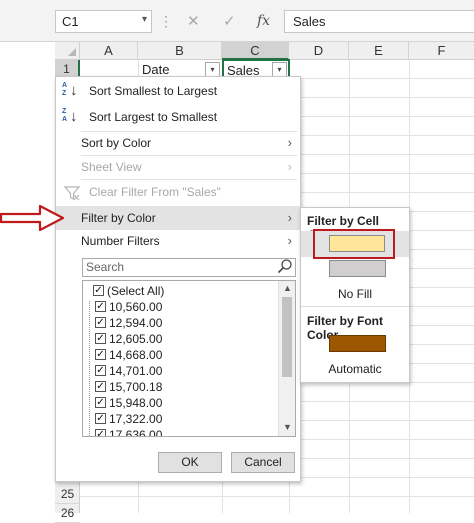 This screenshot has width=474, height=523. I want to click on menu-item-sheet-view: Sheet View ›, so click(178, 167).